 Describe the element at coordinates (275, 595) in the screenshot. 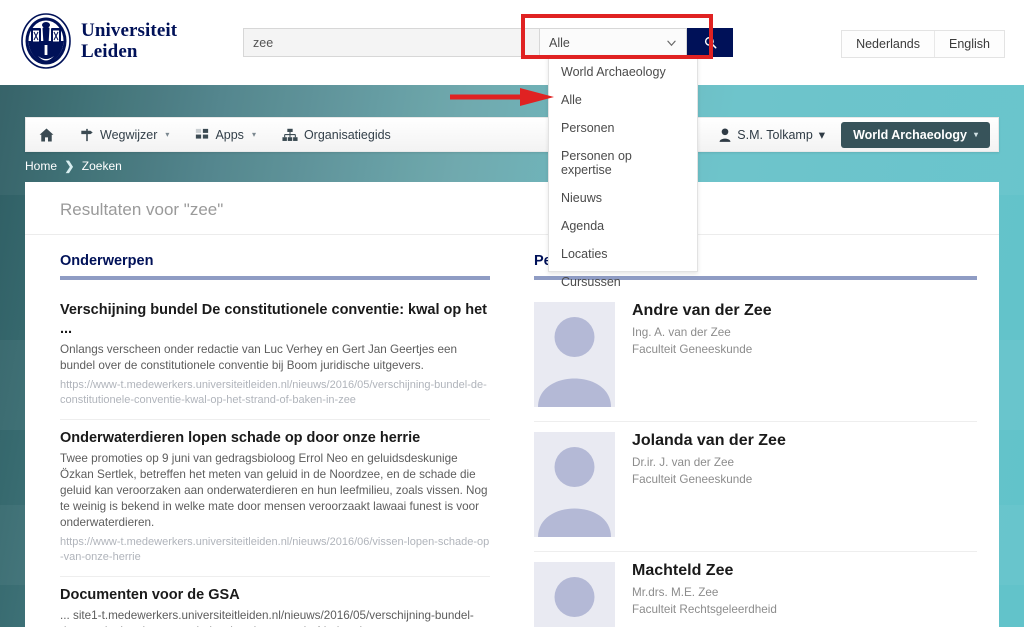

I see `result-title: Documenten voor de GSA` at that location.